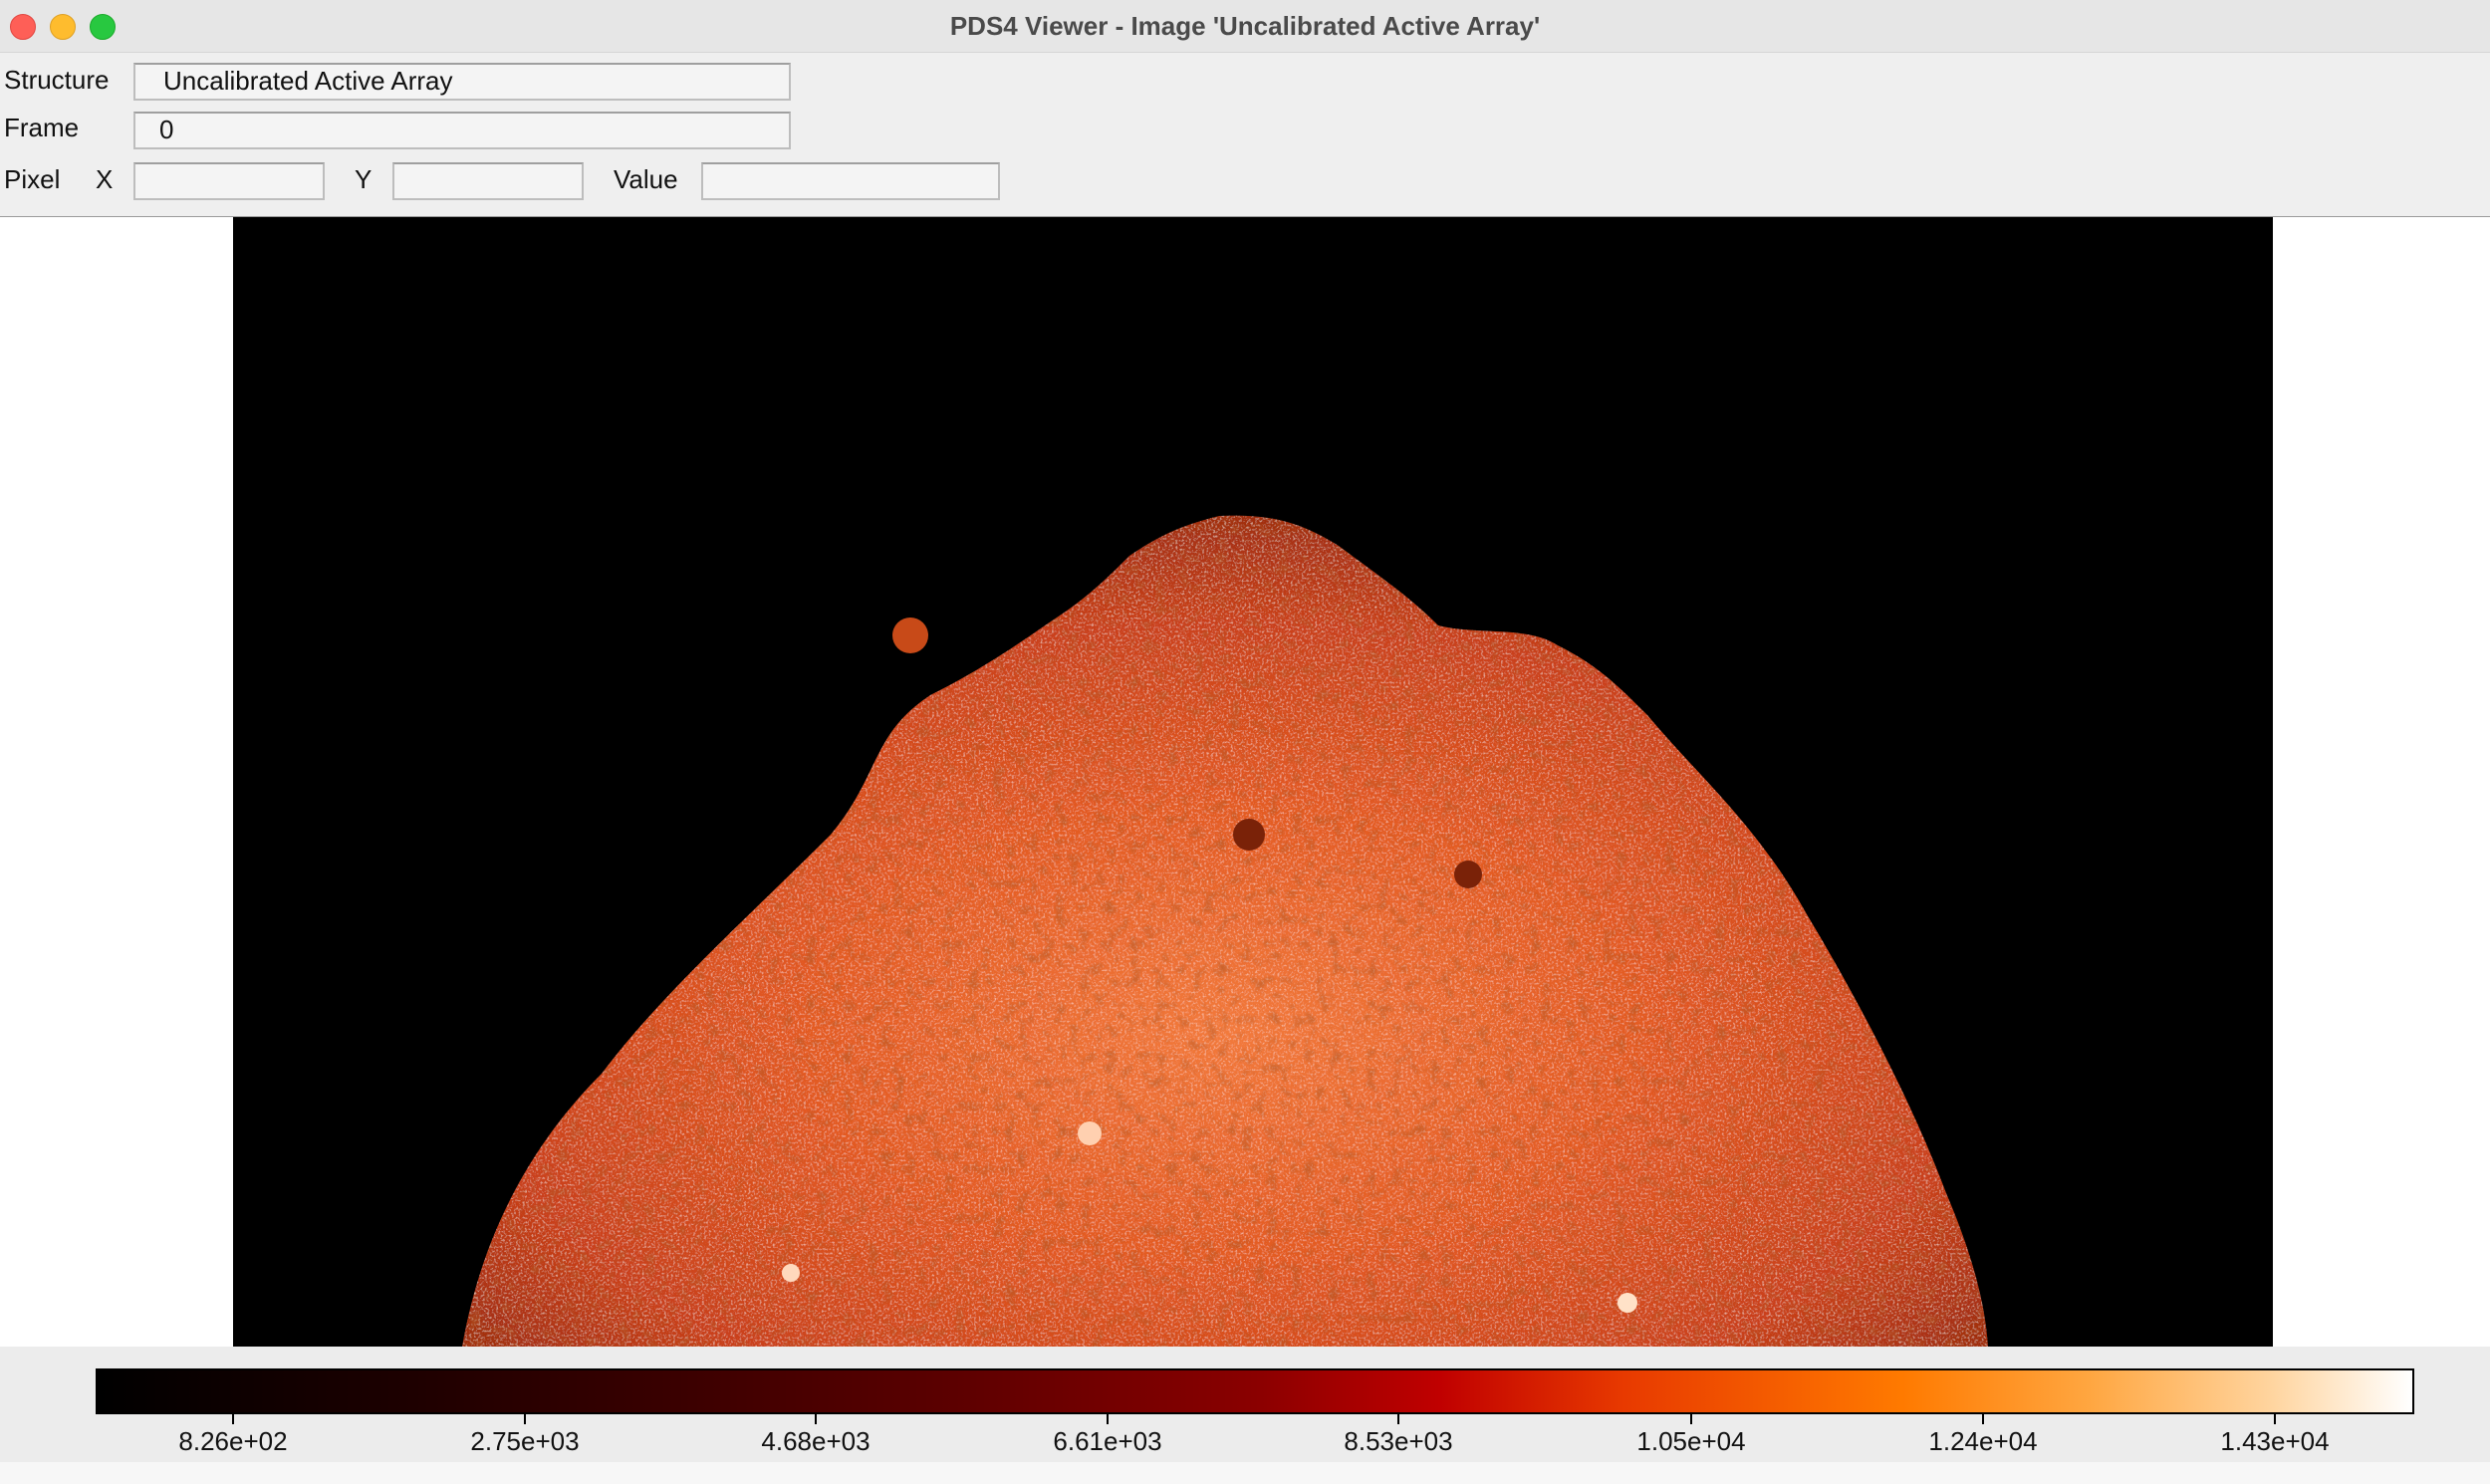 This screenshot has height=1484, width=2490. What do you see at coordinates (462, 82) in the screenshot?
I see `structure-field: Uncalibrated Active Array` at bounding box center [462, 82].